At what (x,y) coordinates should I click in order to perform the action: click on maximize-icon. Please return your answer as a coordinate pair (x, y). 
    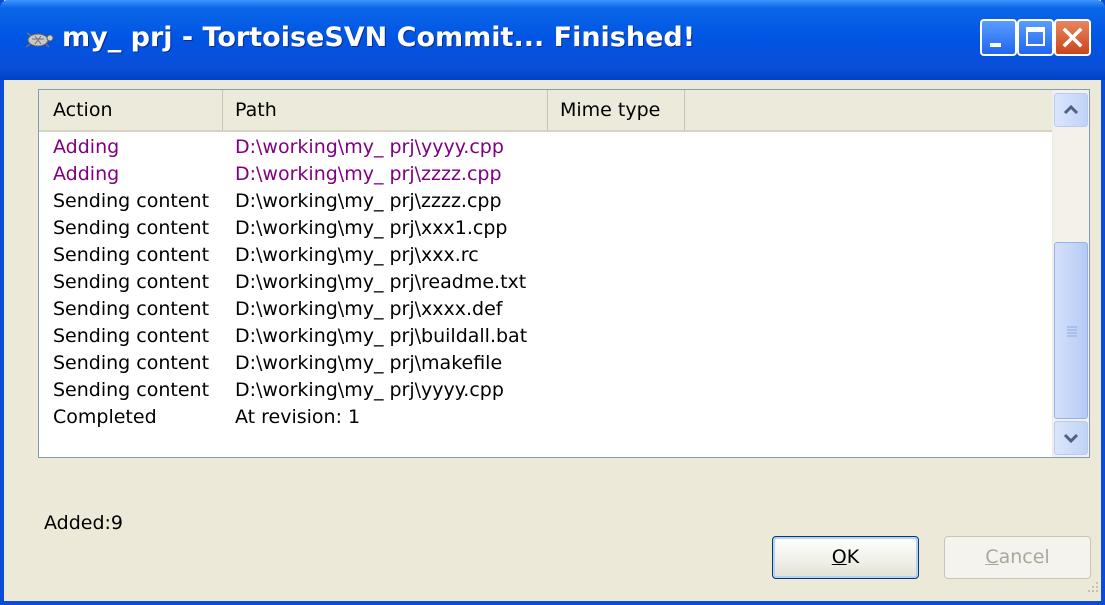
    Looking at the image, I should click on (1035, 36).